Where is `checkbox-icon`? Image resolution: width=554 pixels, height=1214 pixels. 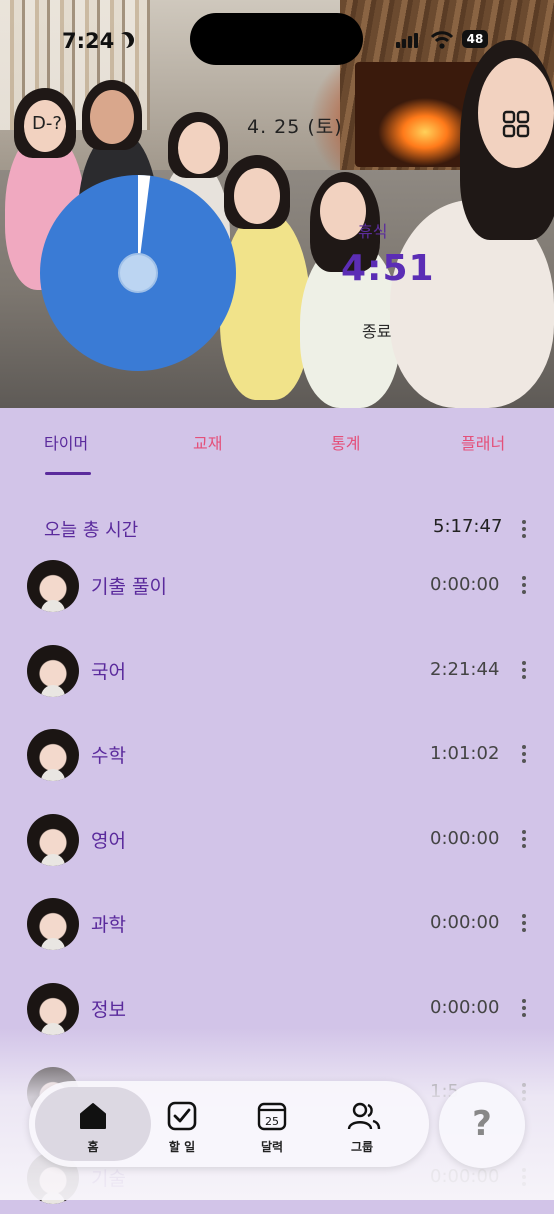 checkbox-icon is located at coordinates (182, 1116).